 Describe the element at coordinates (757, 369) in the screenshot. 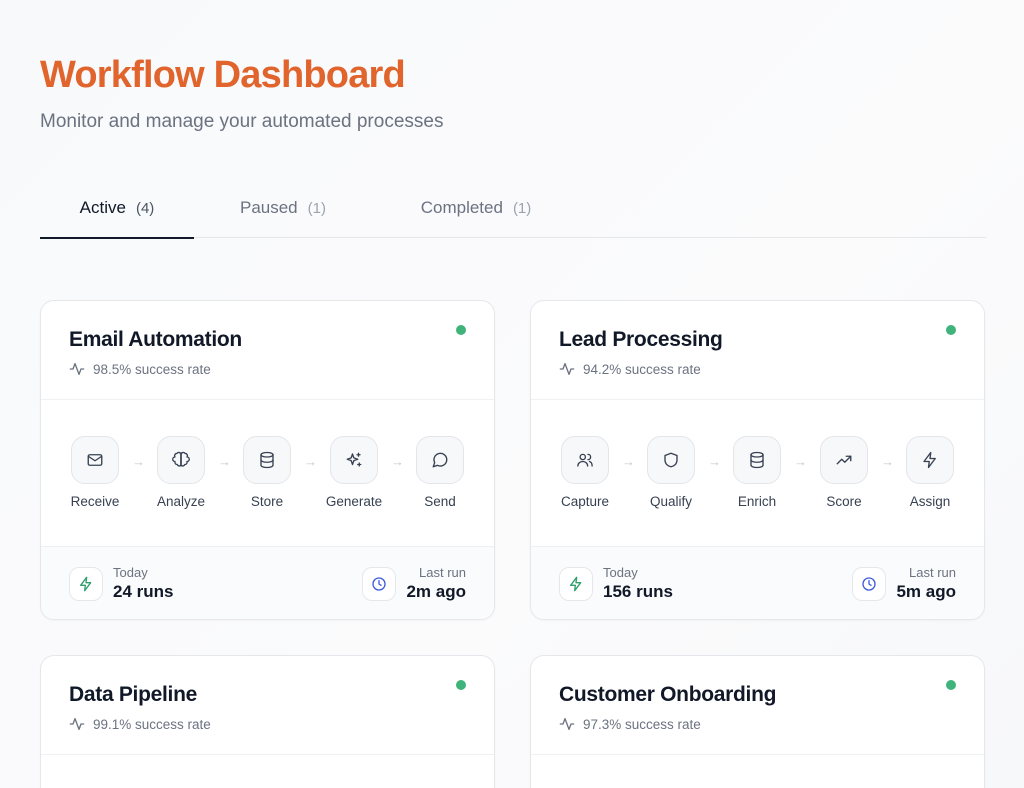

I see `success-rate: 94.2% success rate` at that location.